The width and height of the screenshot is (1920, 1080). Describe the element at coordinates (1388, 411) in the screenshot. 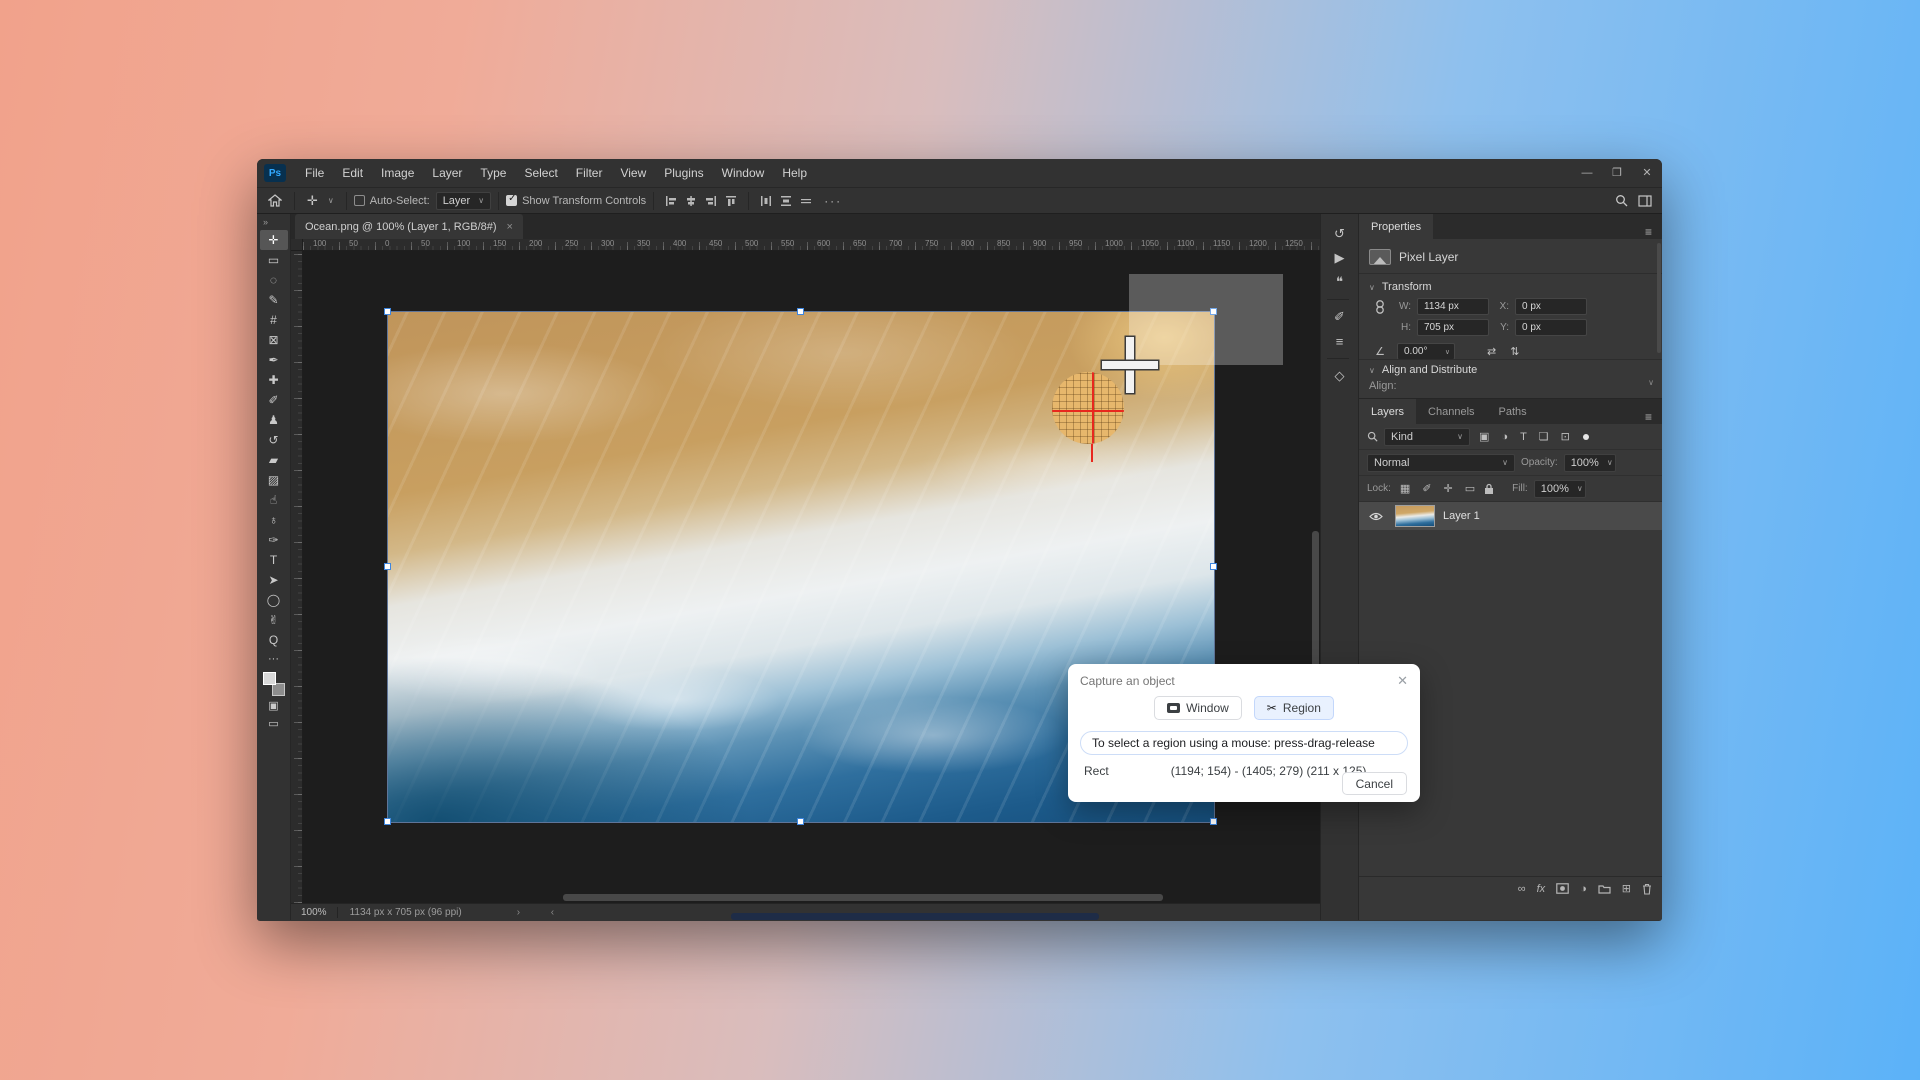

I see `tab-layers: Layers` at that location.